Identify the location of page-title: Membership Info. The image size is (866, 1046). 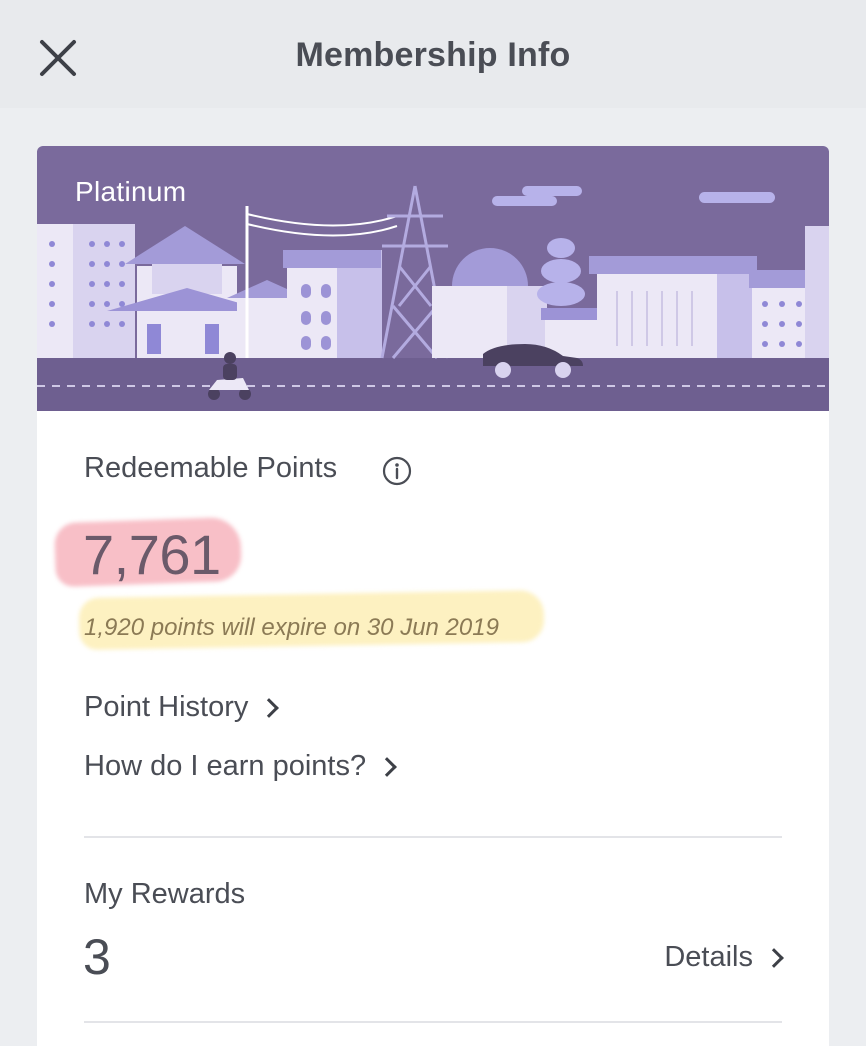
(433, 55).